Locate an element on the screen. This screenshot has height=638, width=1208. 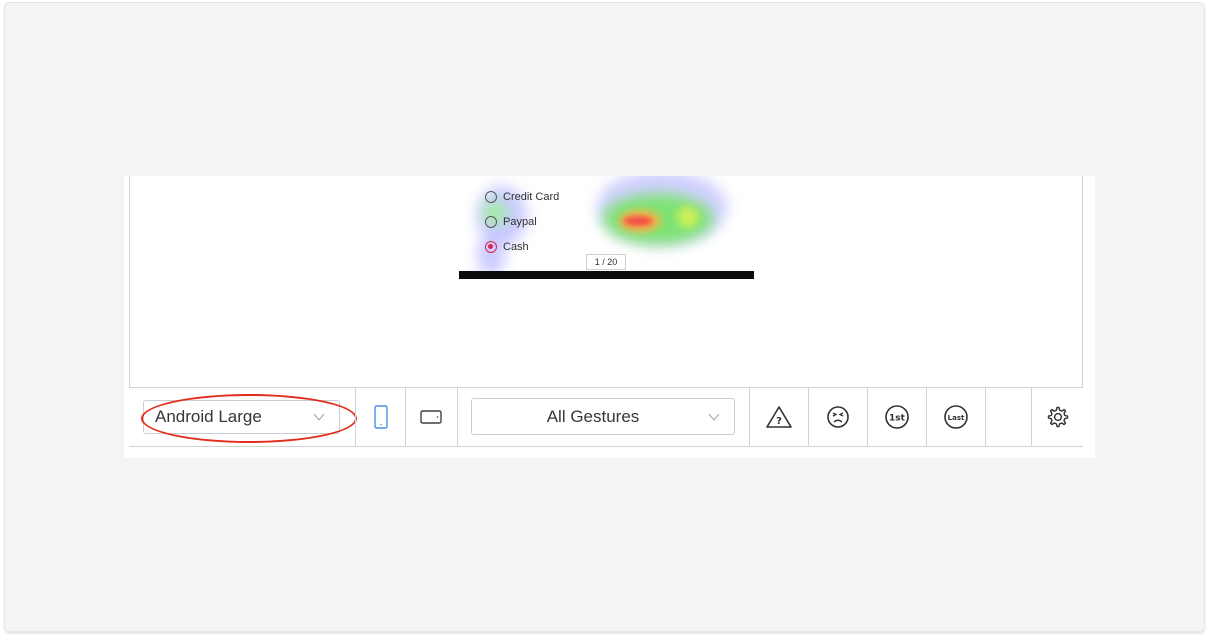
first-interaction-button: 1st is located at coordinates (897, 417).